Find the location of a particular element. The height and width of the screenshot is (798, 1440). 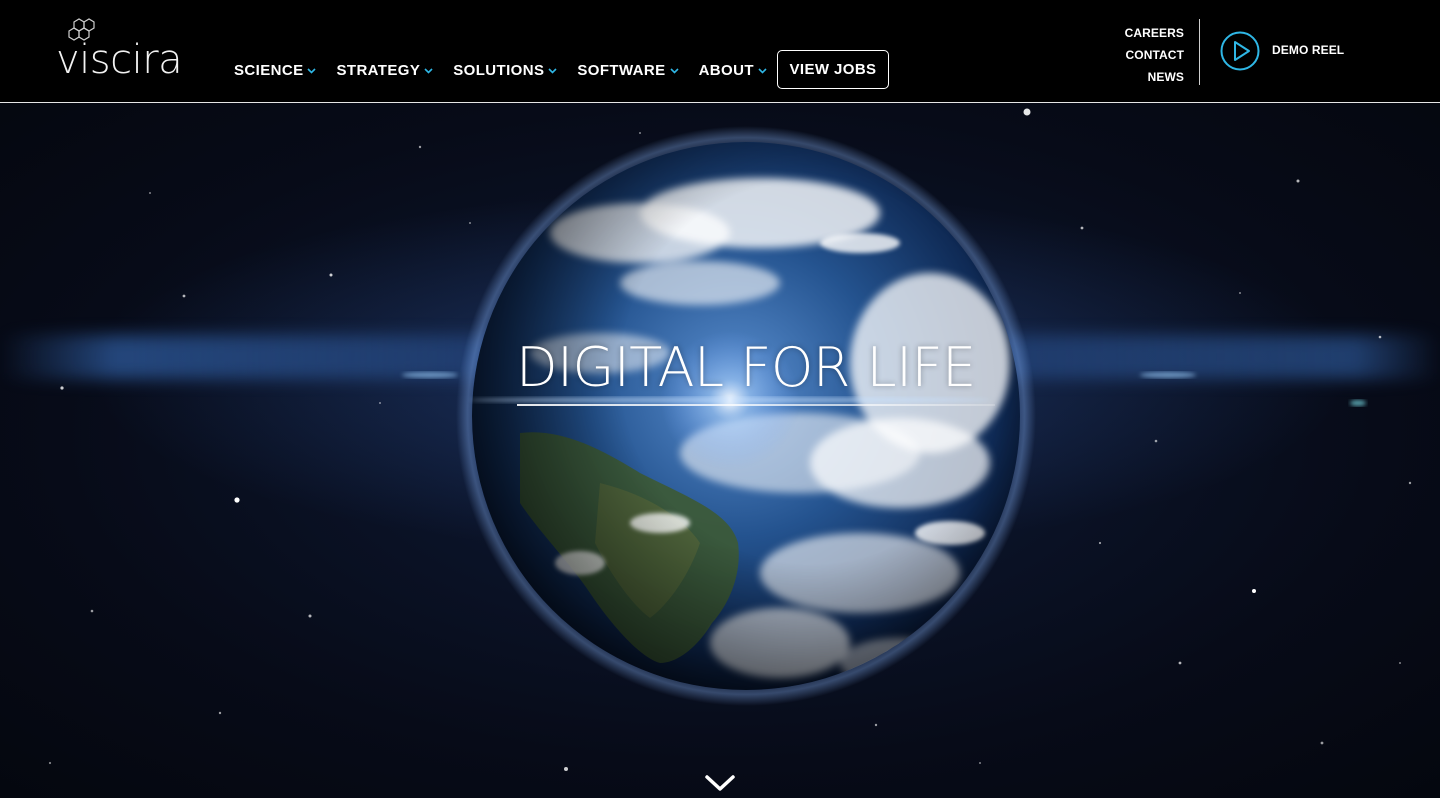

contact-link: CONTACT is located at coordinates (1154, 55).